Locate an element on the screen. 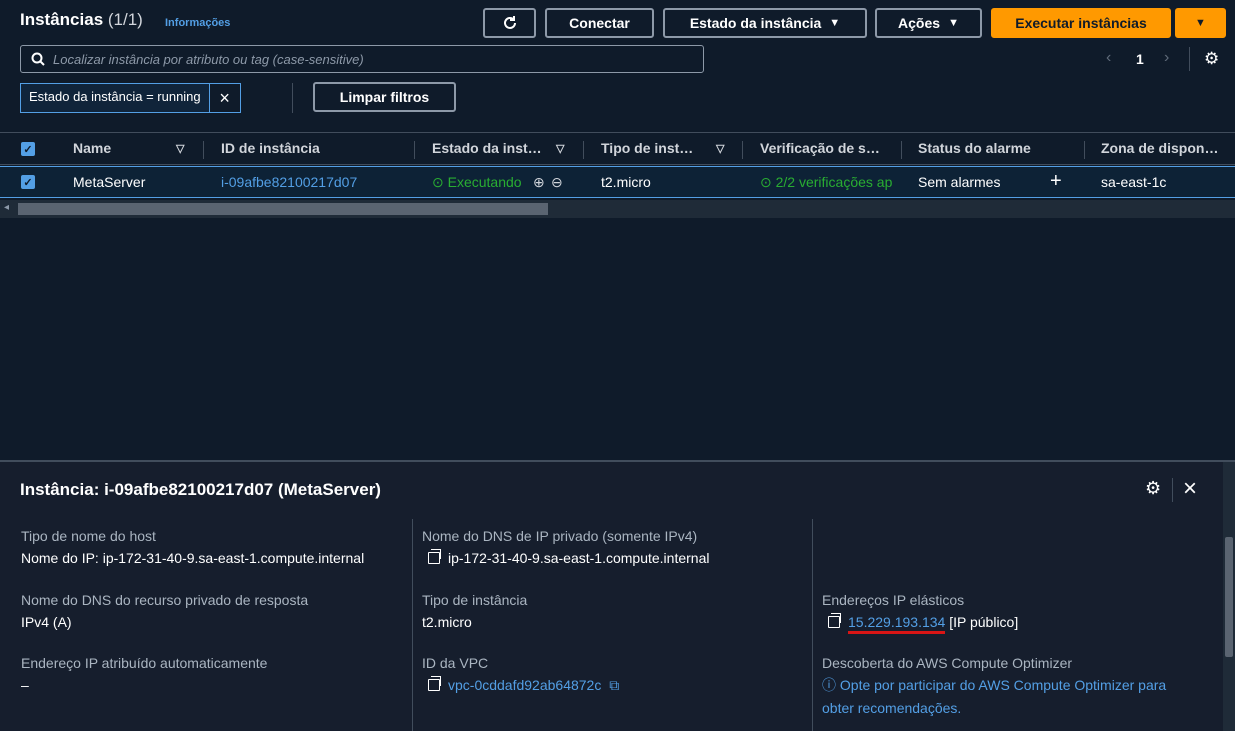  connect-label: Conectar is located at coordinates (599, 23).